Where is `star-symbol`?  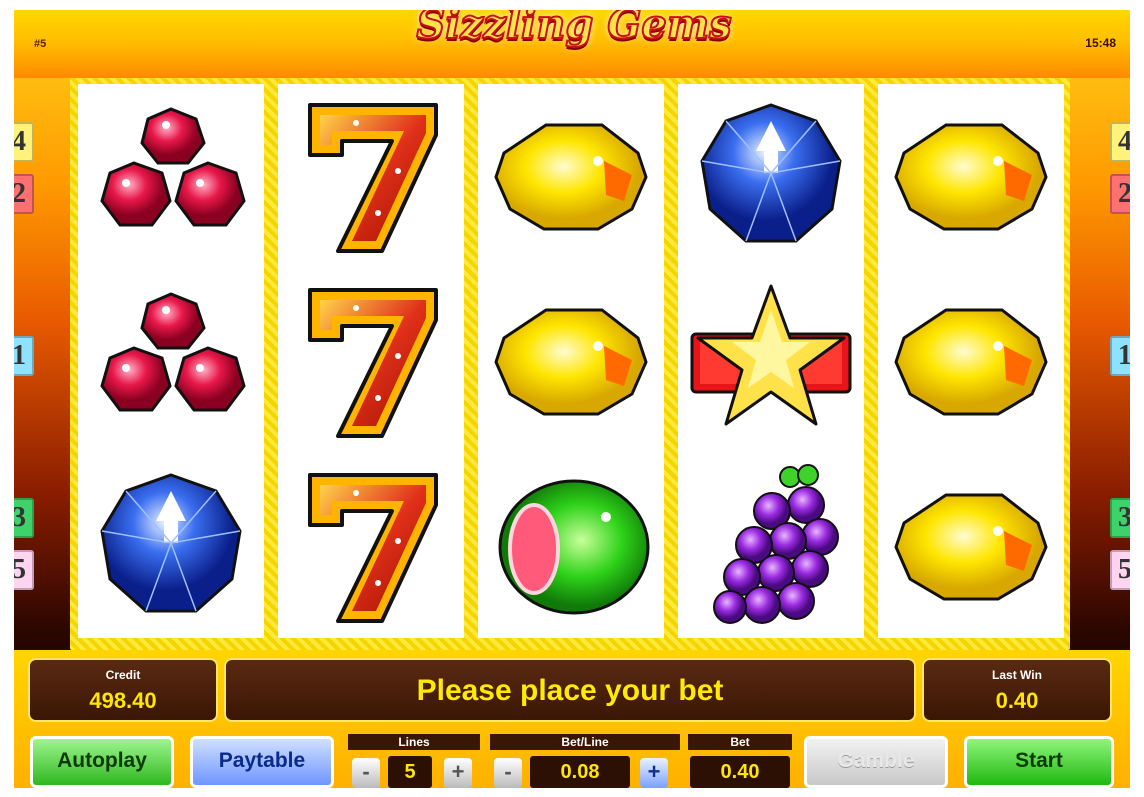
star-symbol is located at coordinates (771, 361).